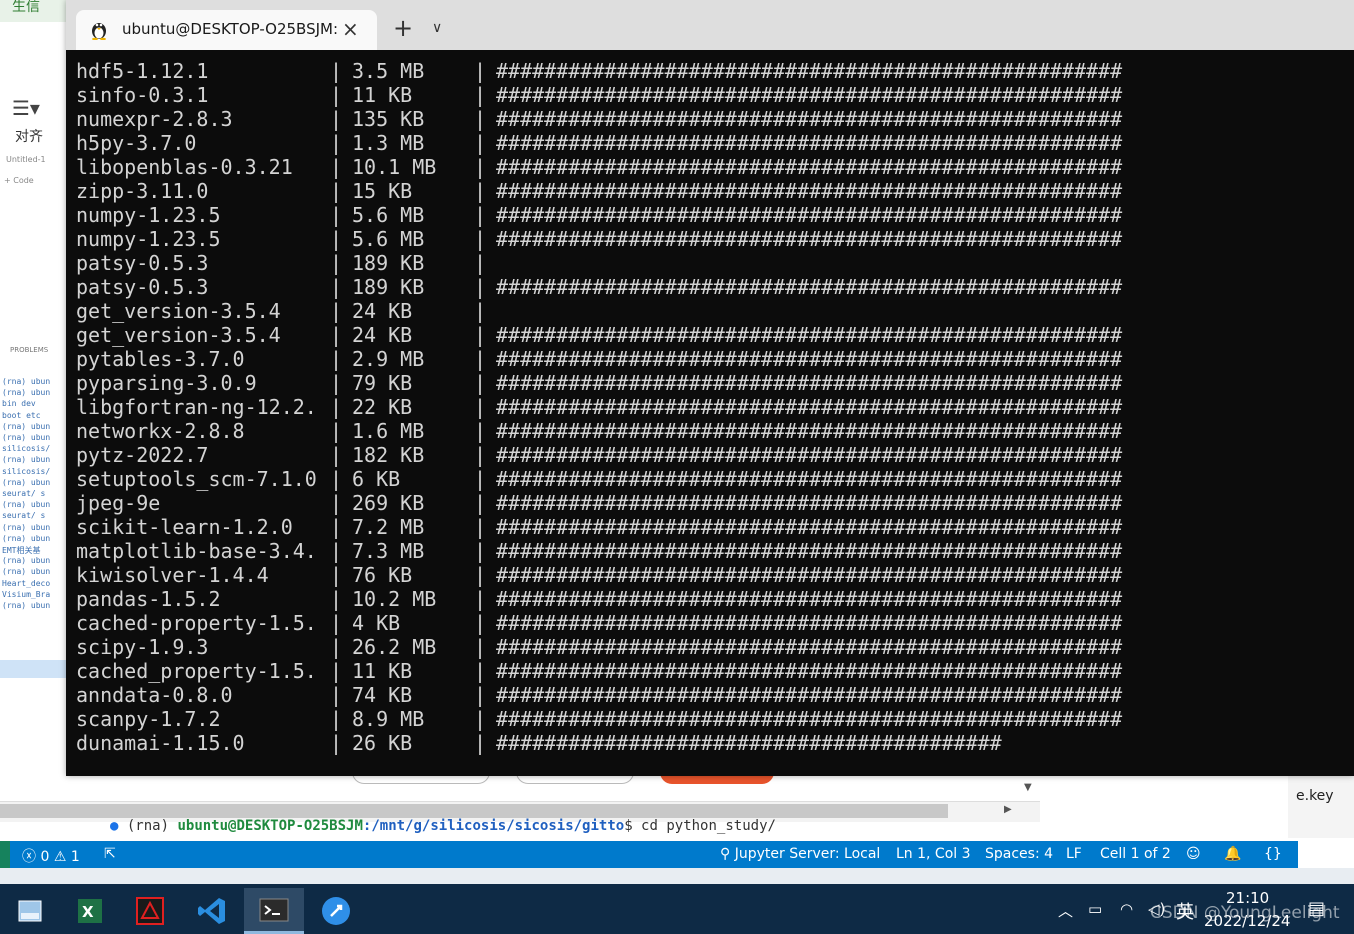  I want to click on live-share-icon: ⇱, so click(110, 854).